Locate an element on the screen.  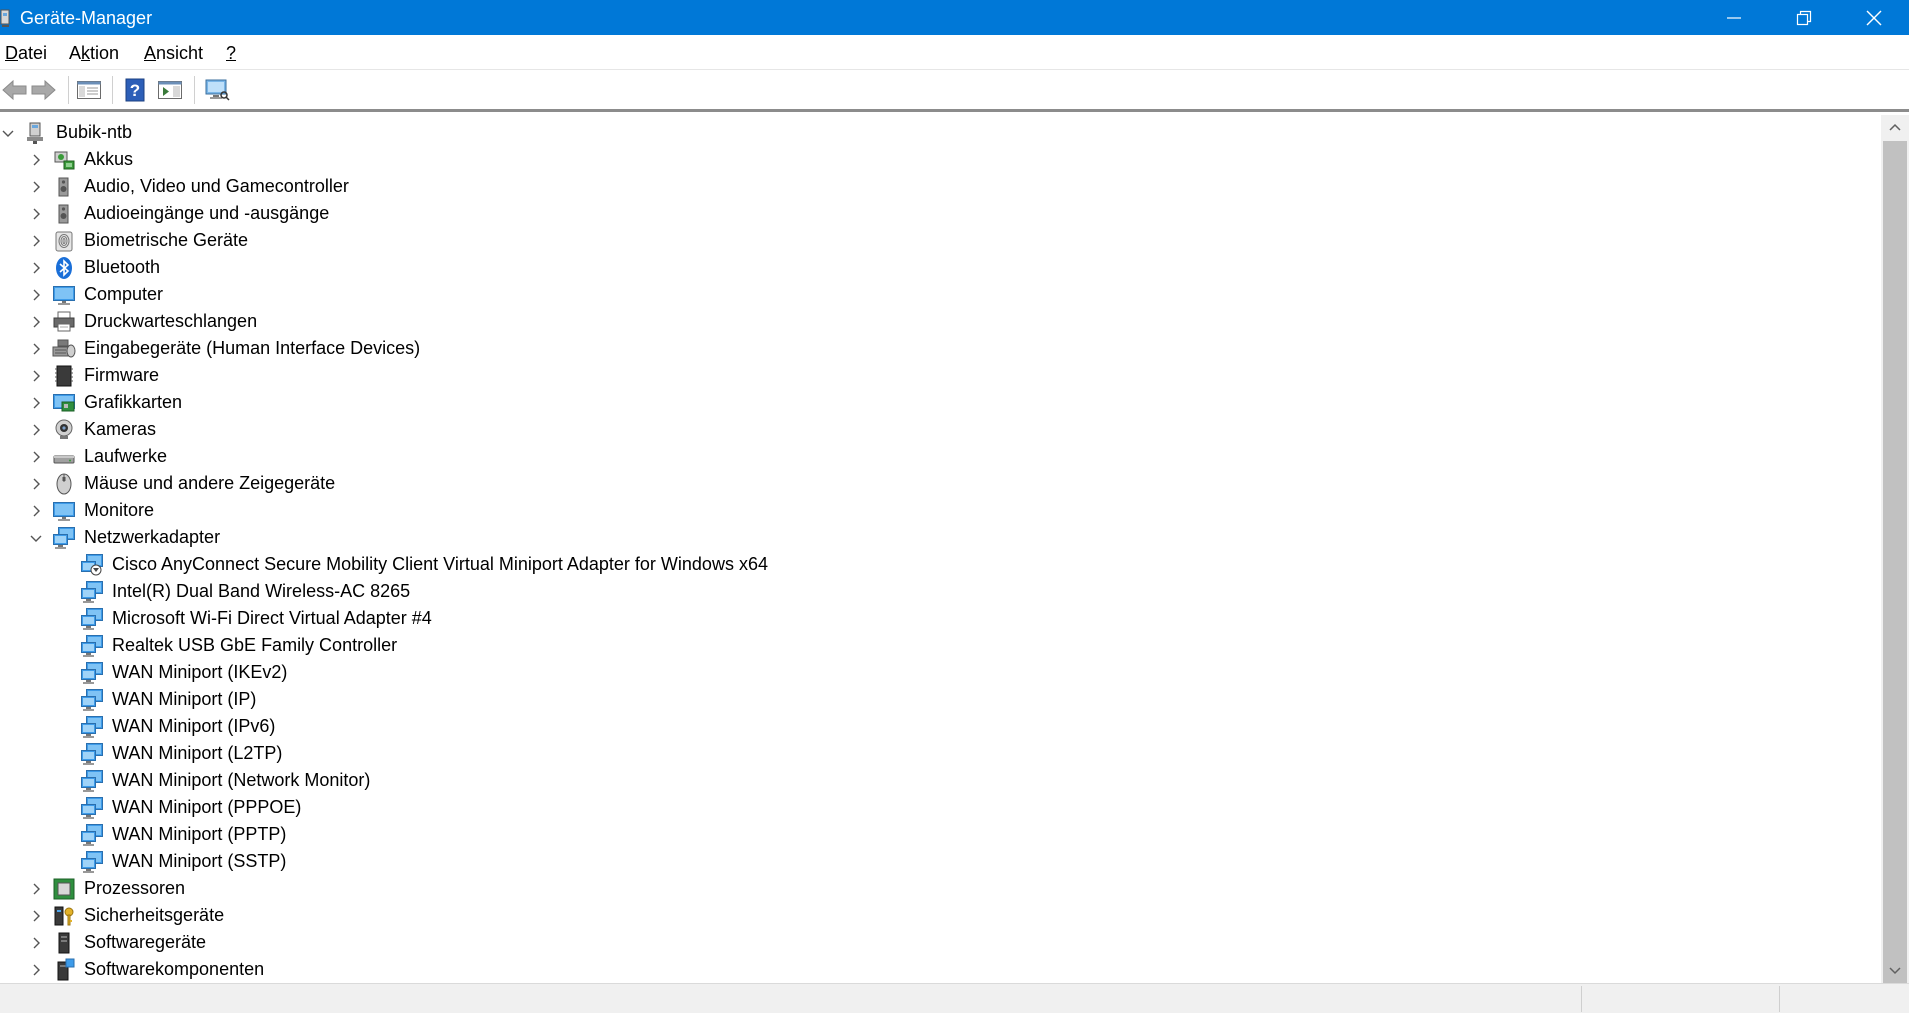
tree-root: Bubik-ntb is located at coordinates (940, 132).